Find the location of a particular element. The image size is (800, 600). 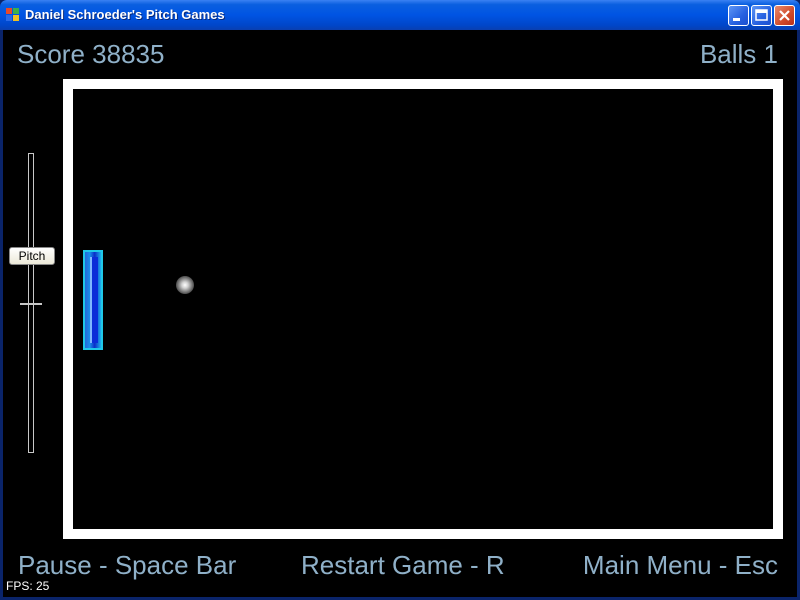

paddle is located at coordinates (93, 300).